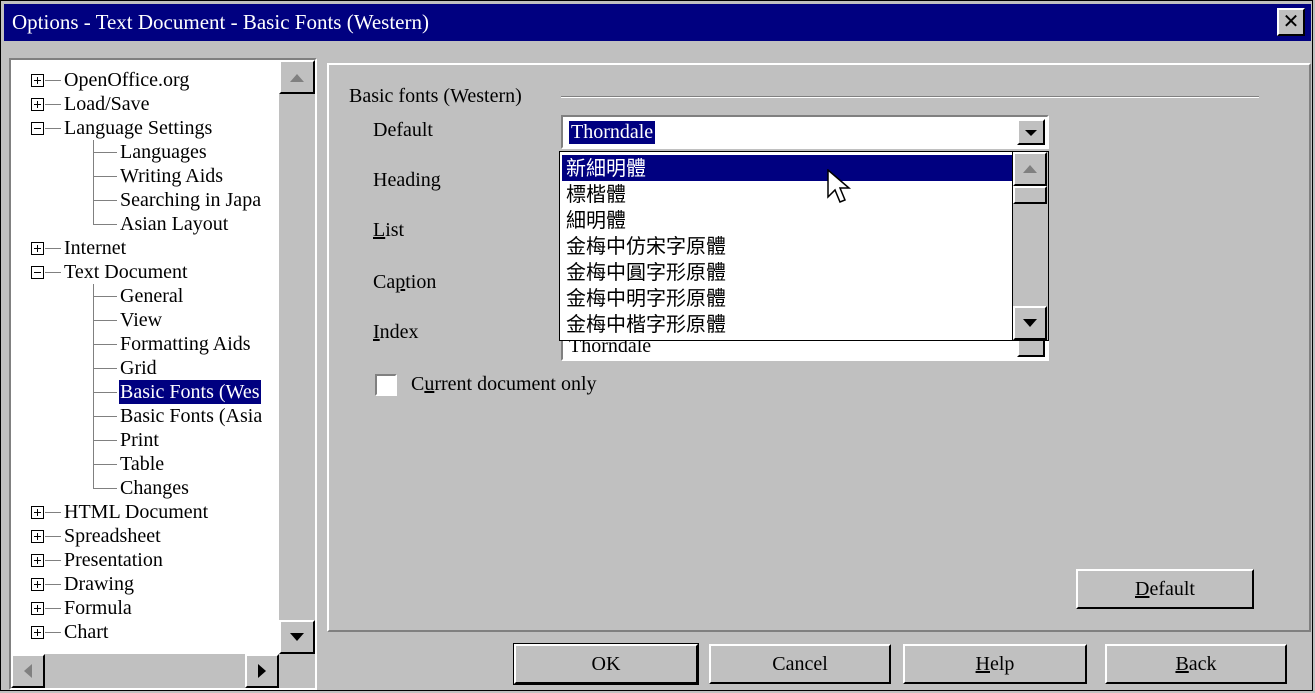 The image size is (1315, 693). I want to click on label-index: Index, so click(396, 332).